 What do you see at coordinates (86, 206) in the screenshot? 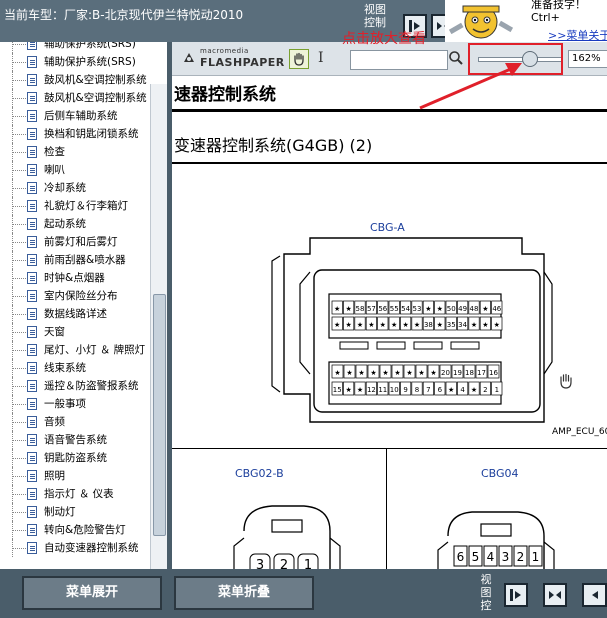
I see `tree-item-label: 礼貌灯＆行李箱灯` at bounding box center [86, 206].